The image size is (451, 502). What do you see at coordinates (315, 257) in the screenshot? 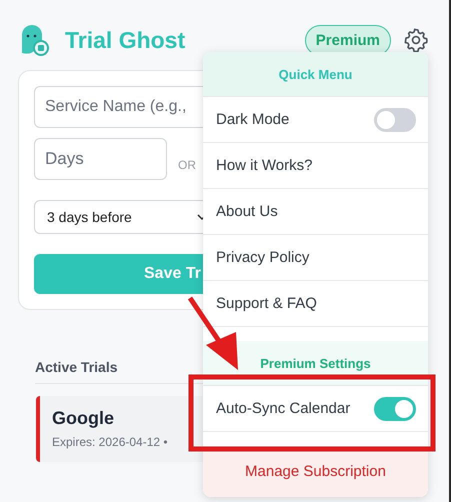
I see `menu-item: Privacy Policy` at bounding box center [315, 257].